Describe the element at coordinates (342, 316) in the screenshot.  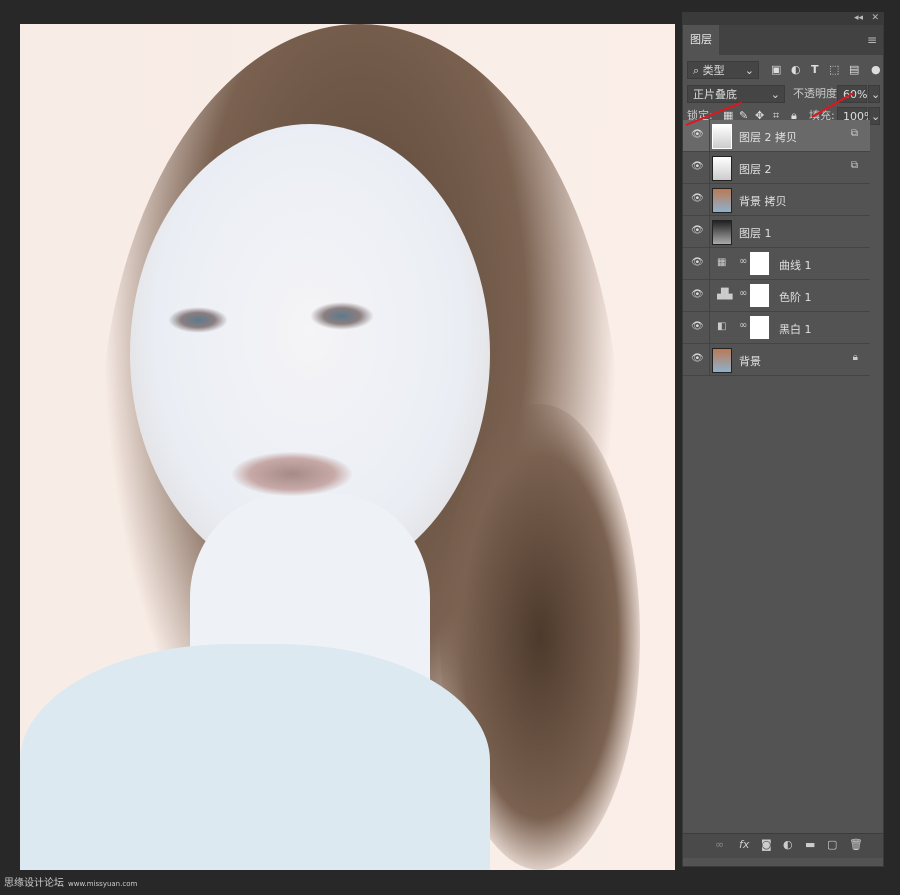
I see `portrait-eye-right` at that location.